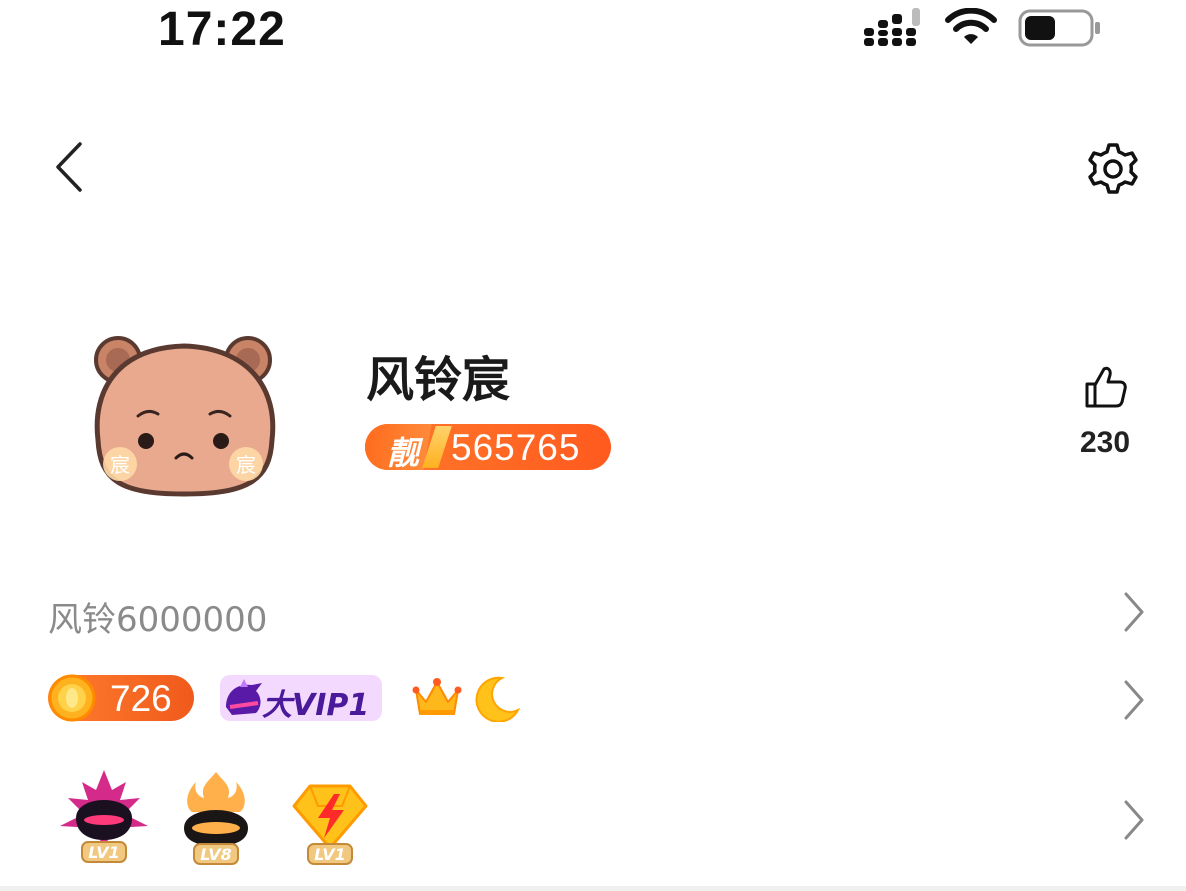 This screenshot has width=1186, height=891. Describe the element at coordinates (222, 29) in the screenshot. I see `status-time: 17:22` at that location.